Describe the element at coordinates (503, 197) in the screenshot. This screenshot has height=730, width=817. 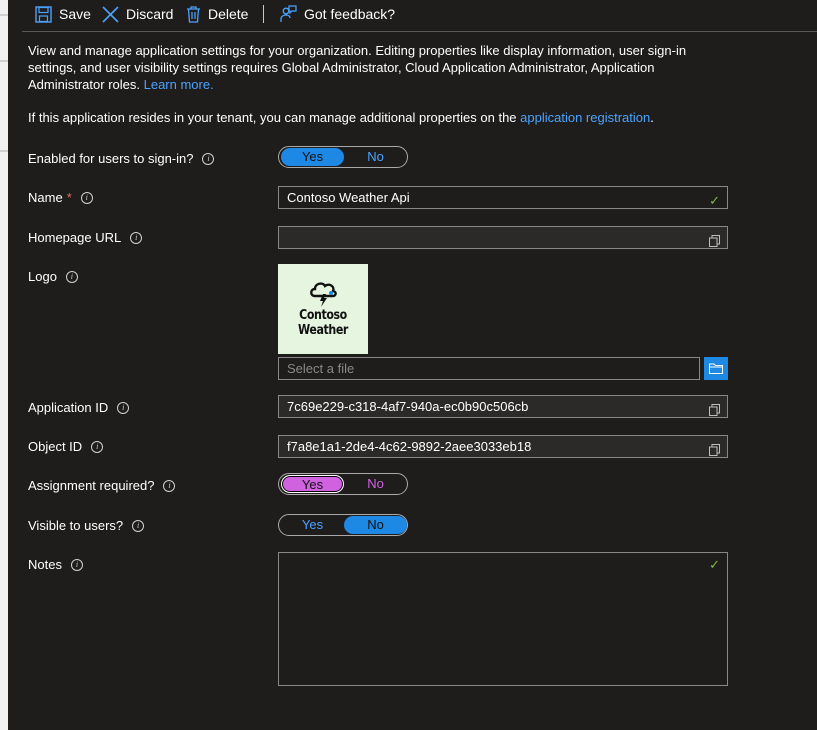
I see `name-input: Contoso Weather Api ✓` at that location.